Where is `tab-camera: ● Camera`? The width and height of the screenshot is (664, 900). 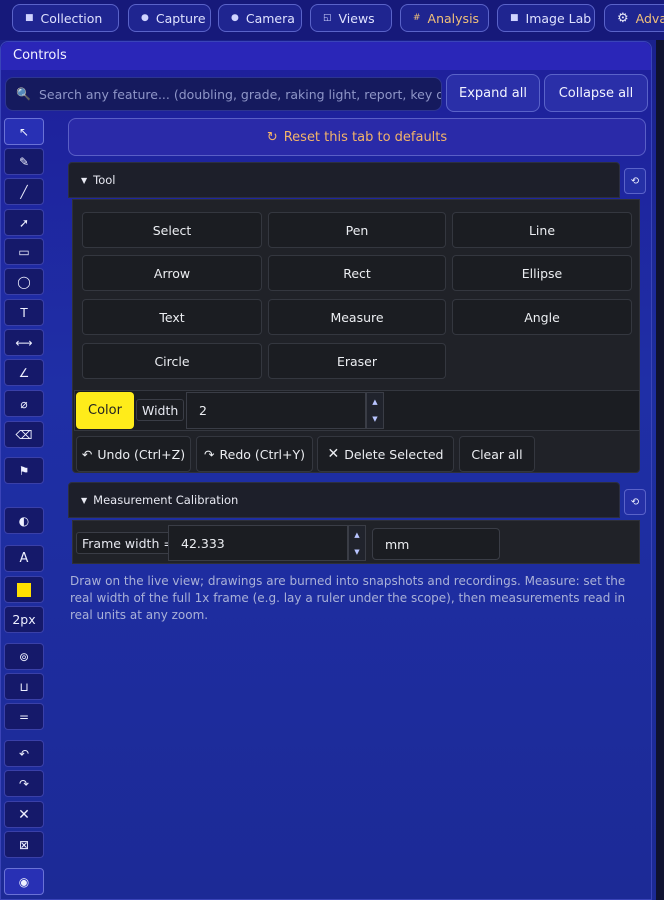 tab-camera: ● Camera is located at coordinates (260, 18).